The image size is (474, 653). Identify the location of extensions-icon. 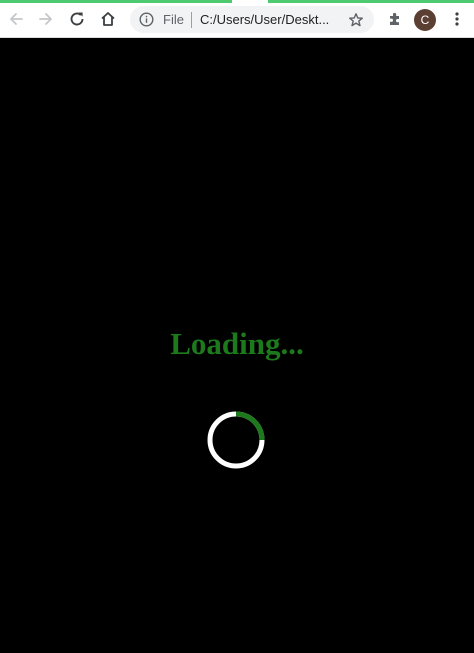
(394, 18).